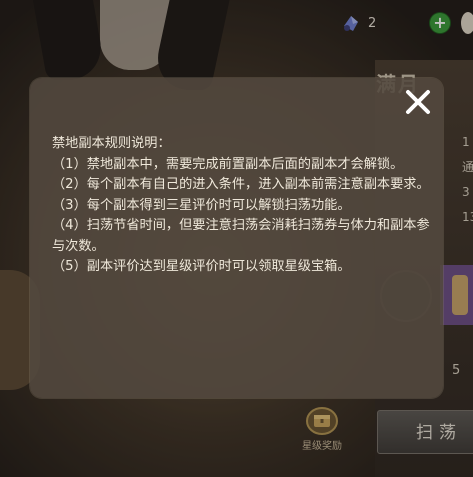 The width and height of the screenshot is (473, 477). I want to click on rule-item: （1）禁地副本中，需要完成前置副本后面的副本才会解锁。, so click(228, 164).